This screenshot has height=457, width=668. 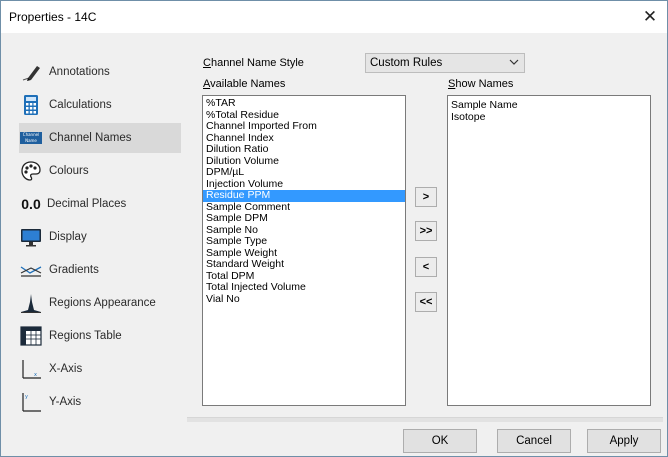 What do you see at coordinates (304, 264) in the screenshot?
I see `list-item: Standard Weight` at bounding box center [304, 264].